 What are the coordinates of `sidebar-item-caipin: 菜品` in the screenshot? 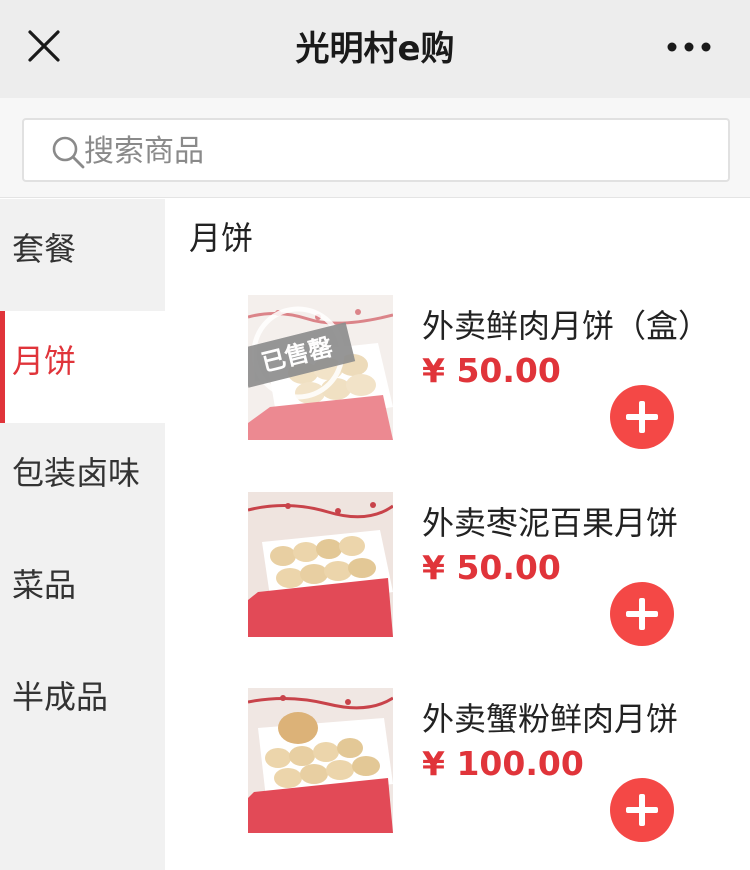 It's located at (82, 591).